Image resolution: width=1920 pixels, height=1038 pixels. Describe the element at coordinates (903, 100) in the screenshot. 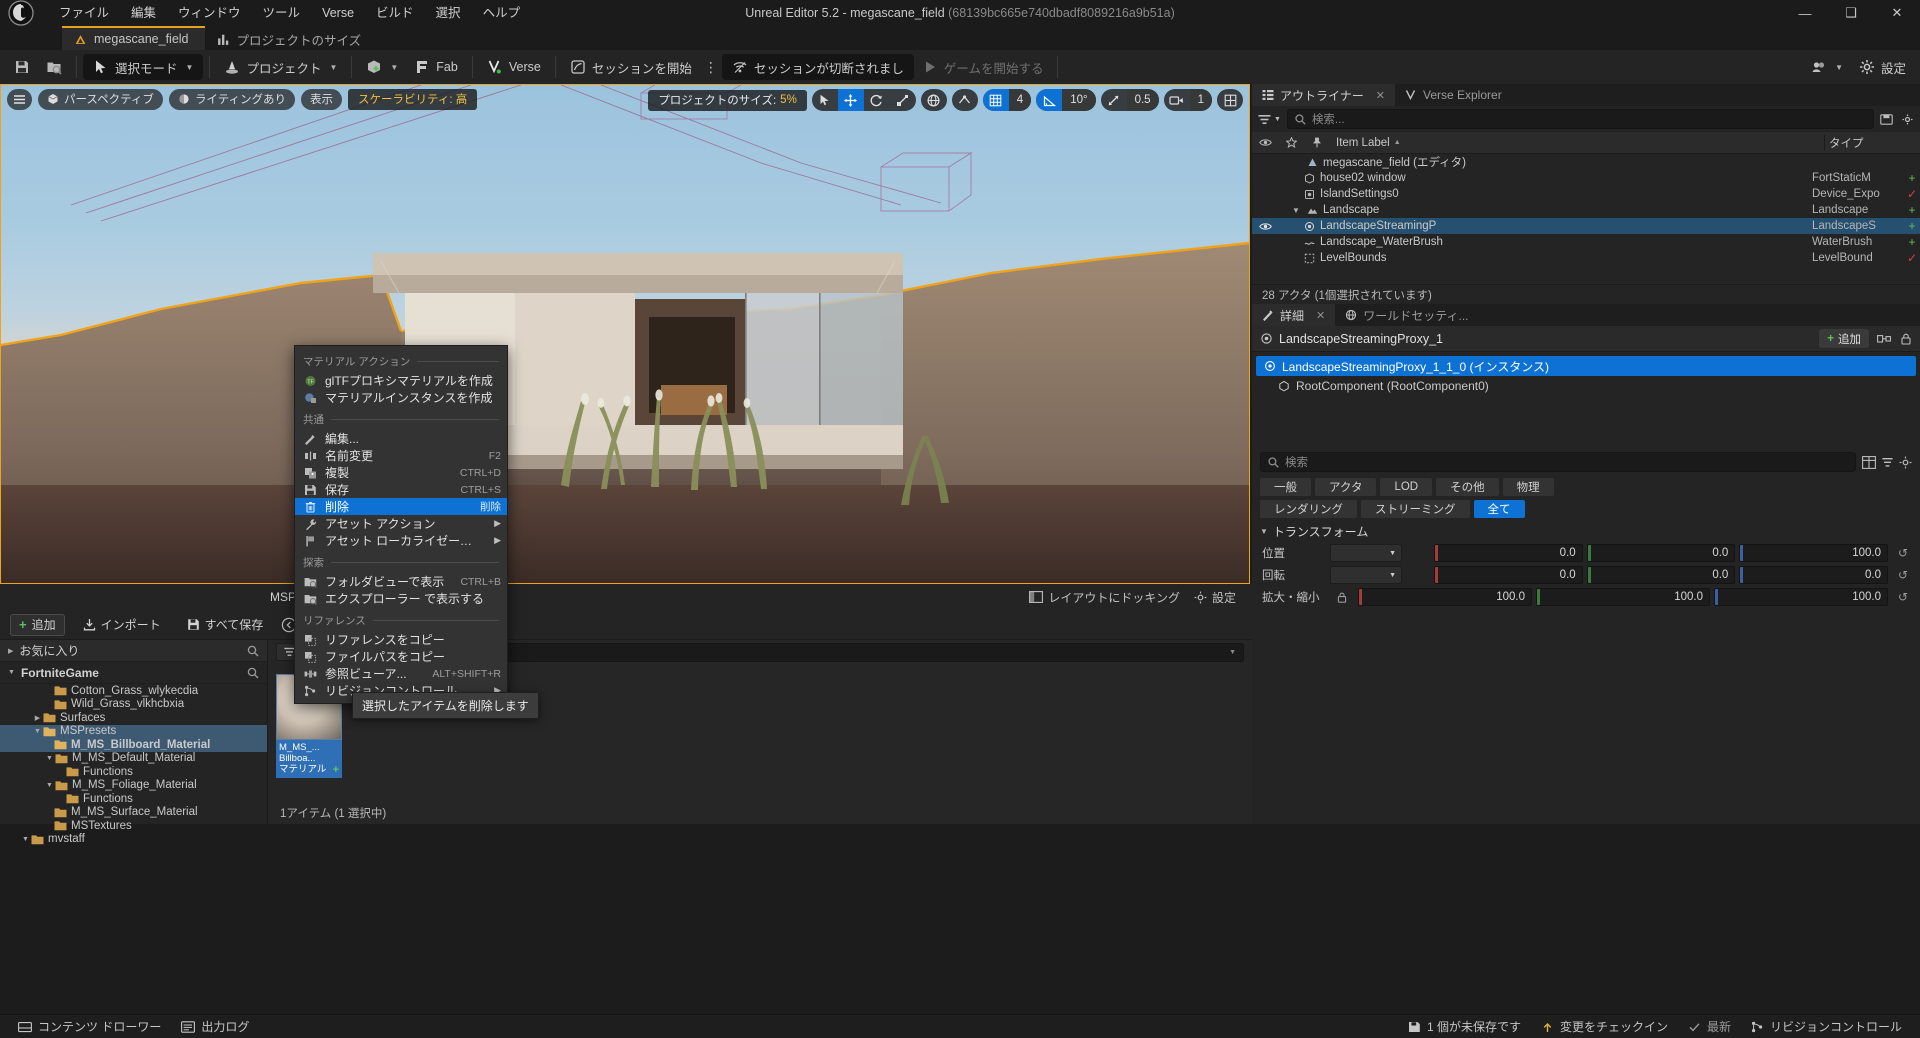

I see `scale-tool-button` at that location.